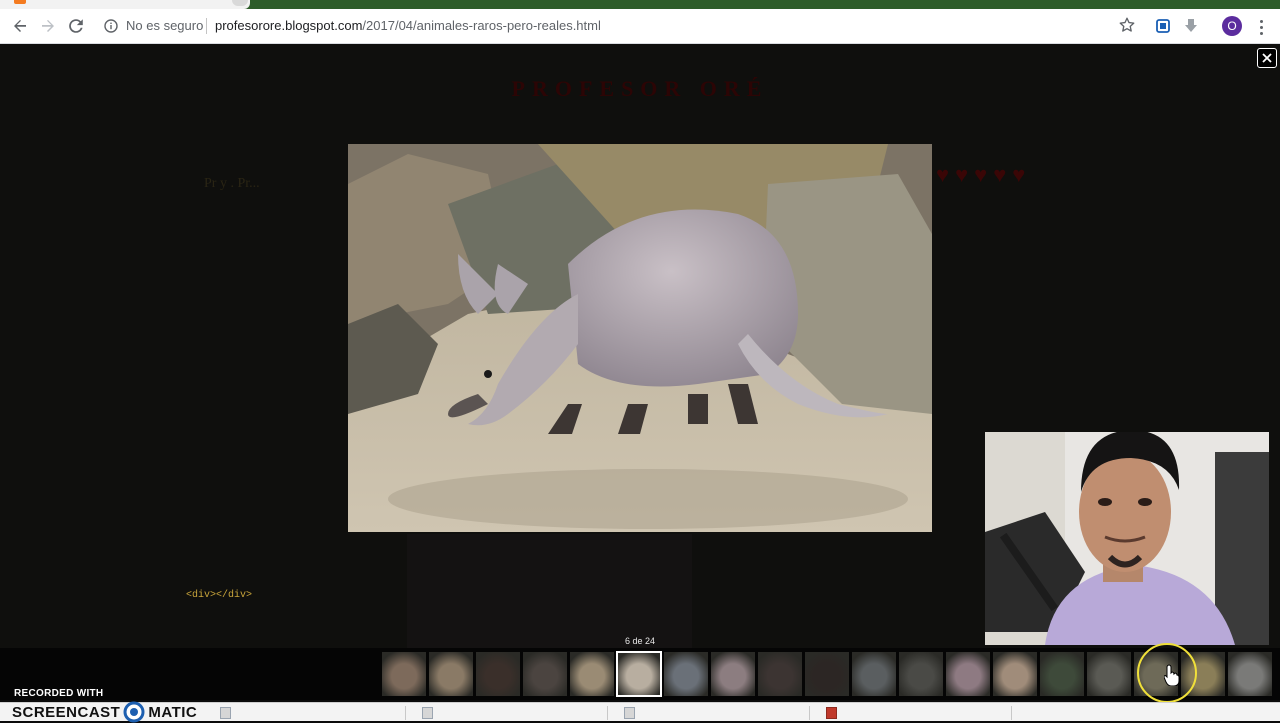 The image size is (1280, 723). Describe the element at coordinates (640, 4) in the screenshot. I see `tab-strip` at that location.